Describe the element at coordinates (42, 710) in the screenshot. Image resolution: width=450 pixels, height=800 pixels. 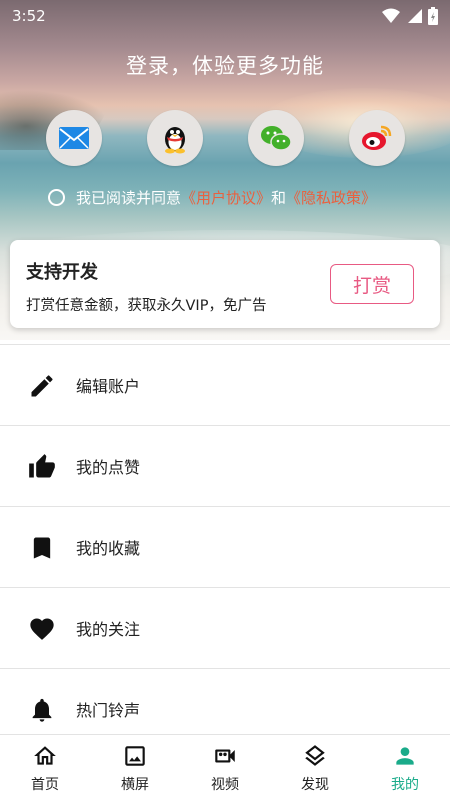
I see `bell-icon` at that location.